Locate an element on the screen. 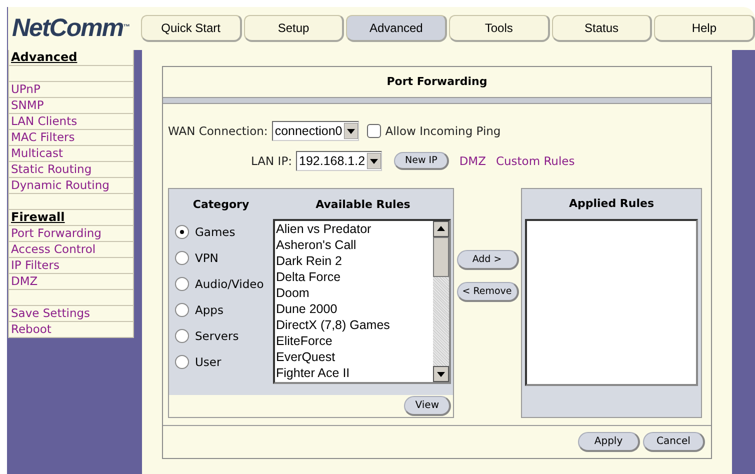 Image resolution: width=755 pixels, height=474 pixels. radio-label: VPN is located at coordinates (206, 258).